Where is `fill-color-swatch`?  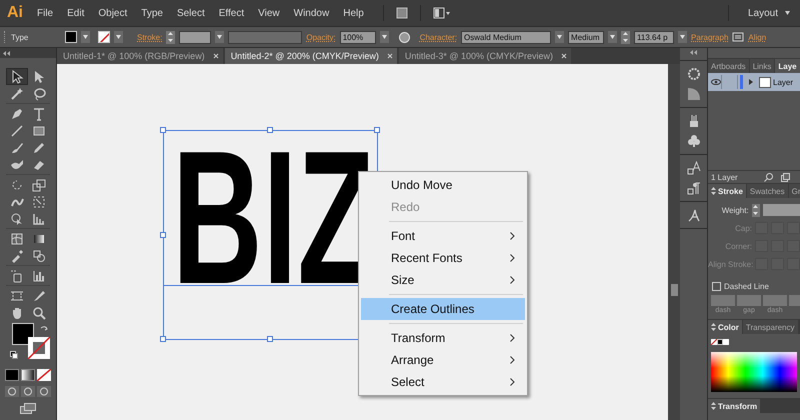
fill-color-swatch is located at coordinates (23, 334).